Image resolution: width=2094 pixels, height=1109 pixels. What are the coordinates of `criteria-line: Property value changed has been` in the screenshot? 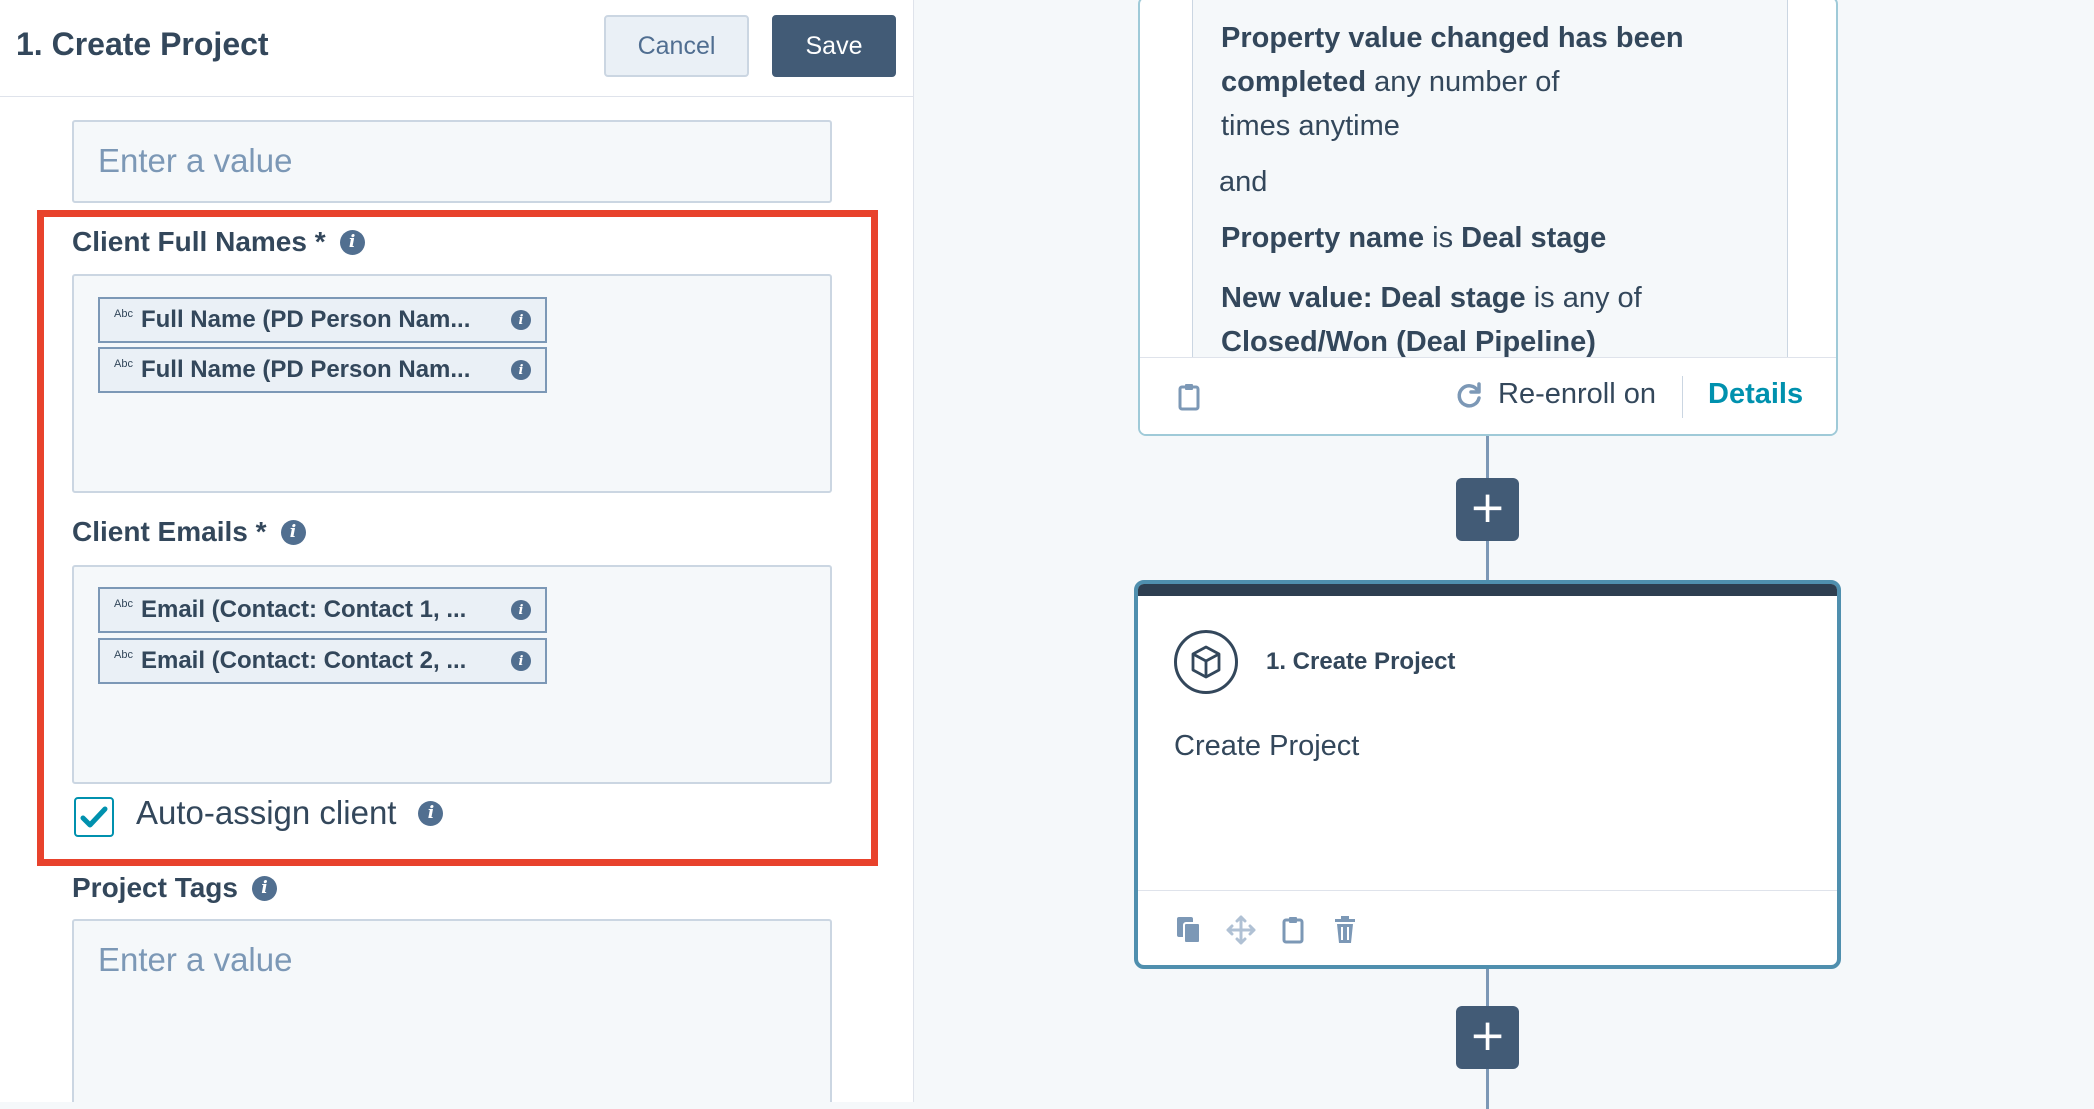 It's located at (1452, 38).